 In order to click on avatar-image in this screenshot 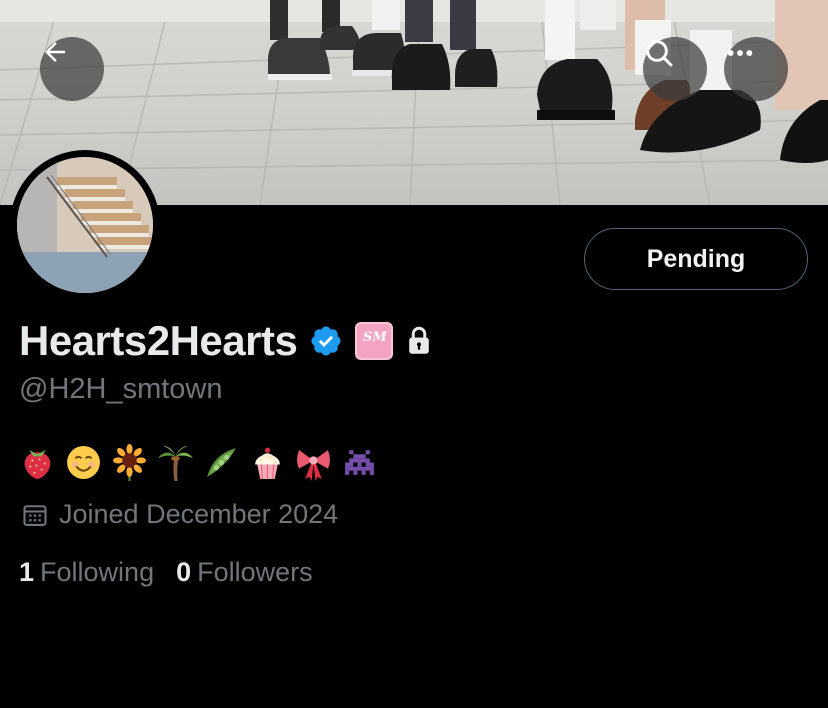, I will do `click(85, 225)`.